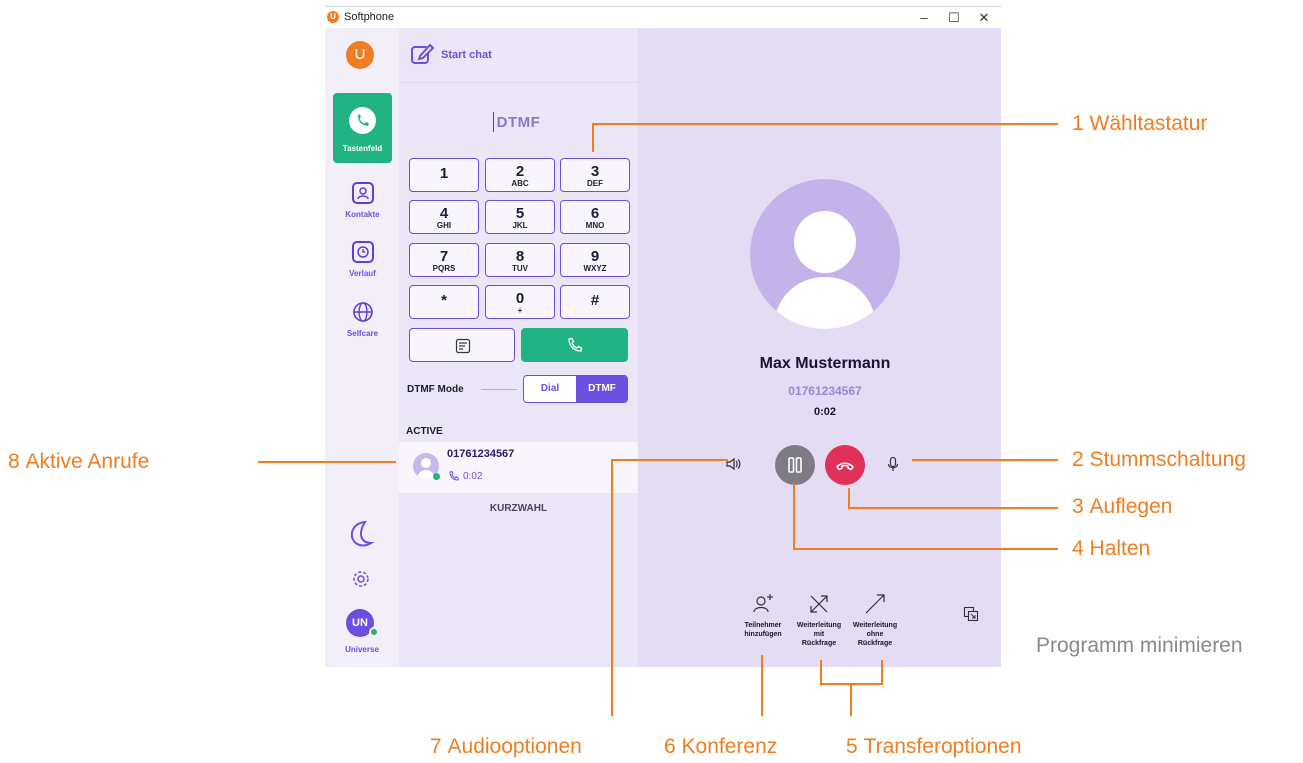 The height and width of the screenshot is (763, 1303). What do you see at coordinates (506, 746) in the screenshot?
I see `annotation-7: 7 Audiooptionen` at bounding box center [506, 746].